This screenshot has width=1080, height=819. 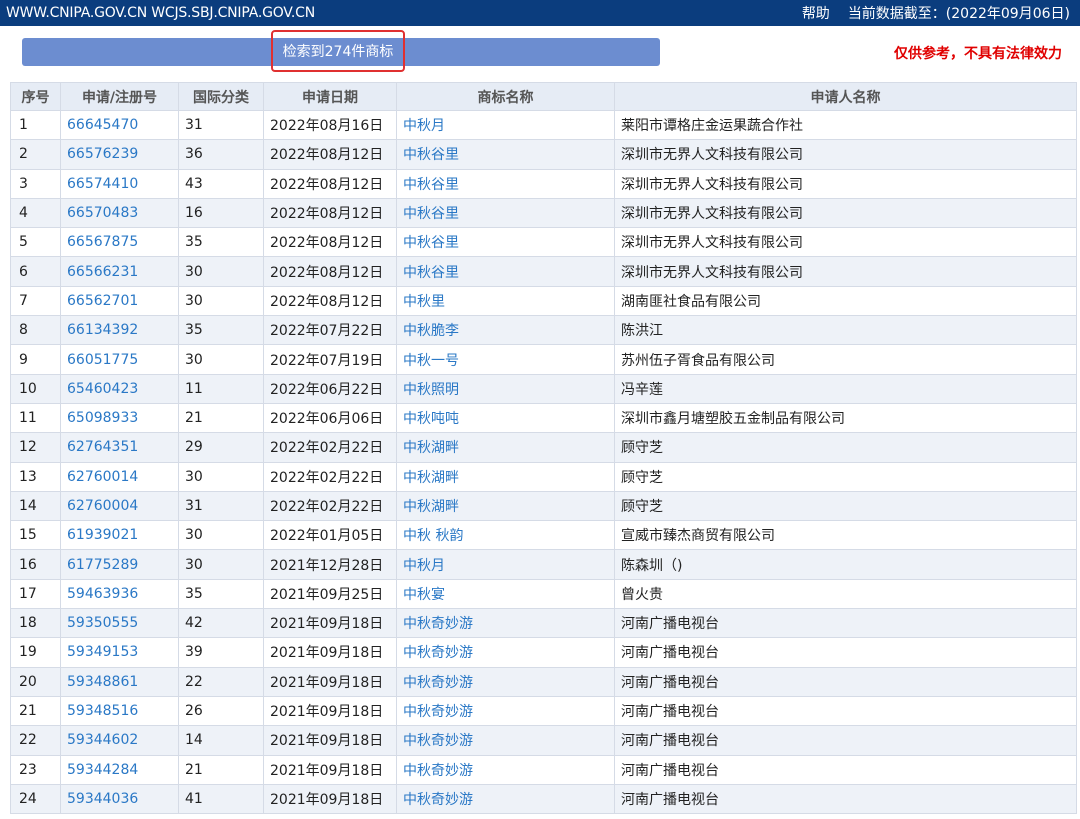 I want to click on cell-seq: 14, so click(x=35, y=506).